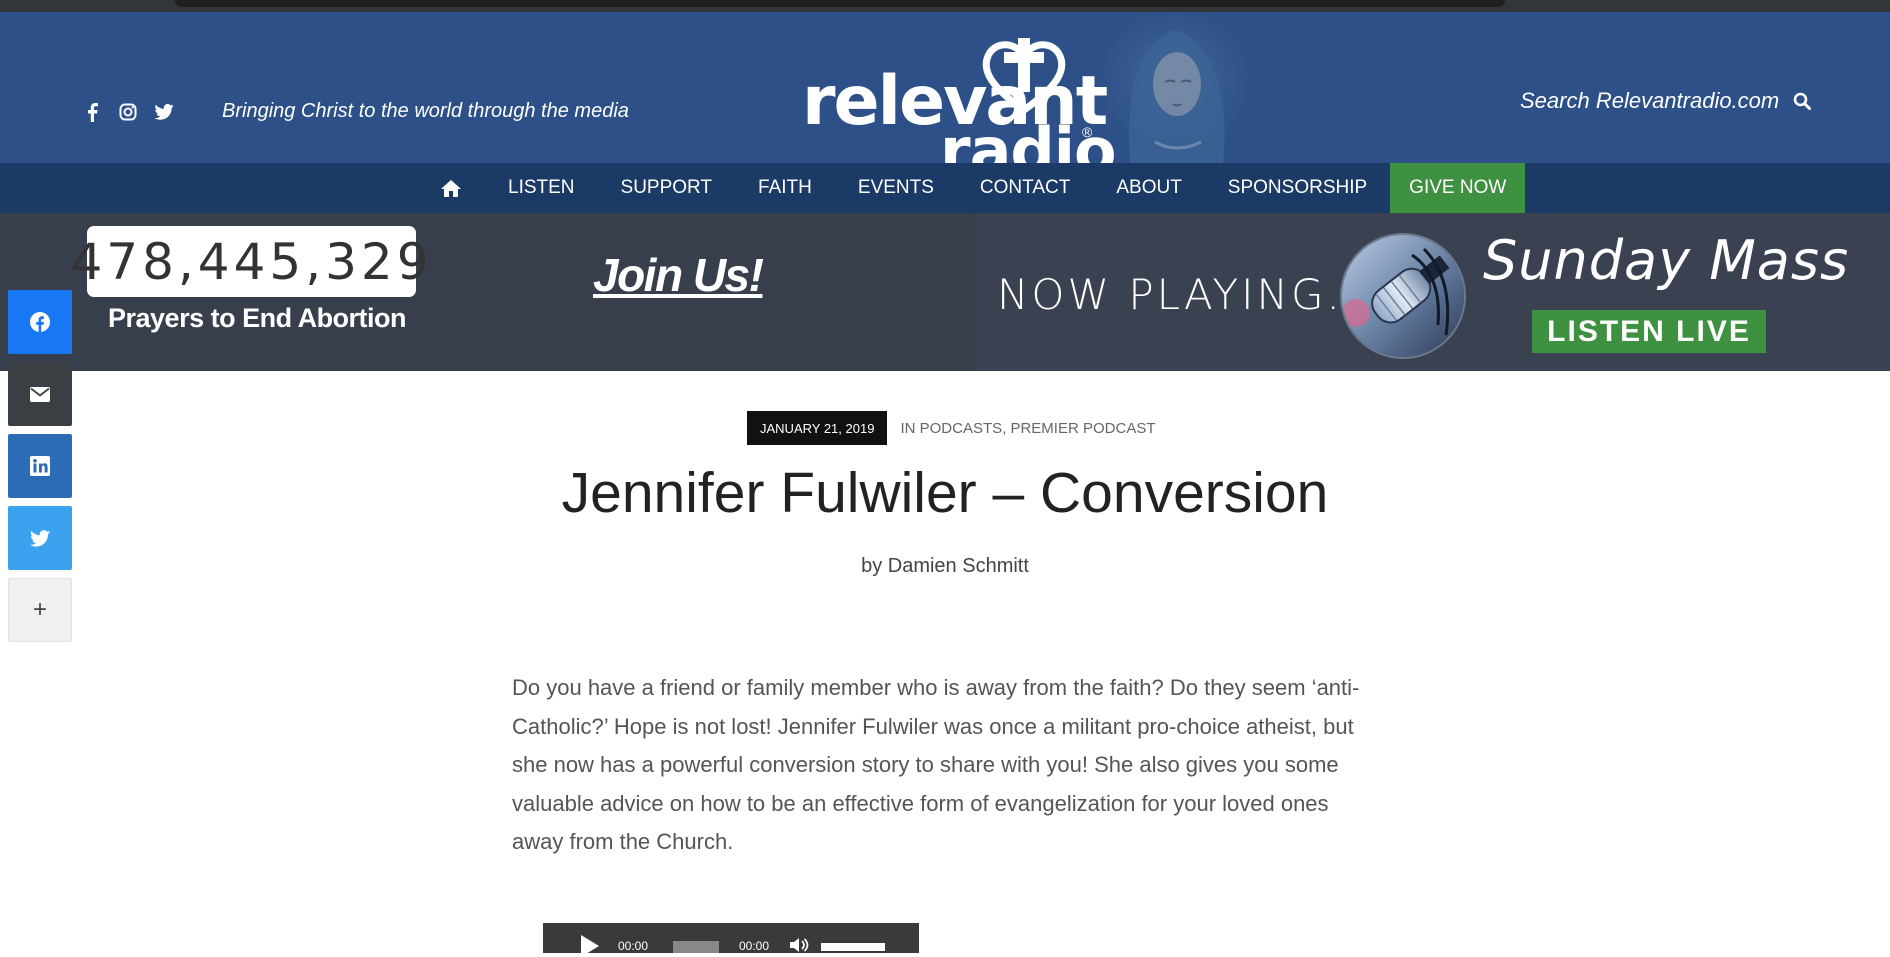 The image size is (1890, 957). Describe the element at coordinates (1458, 188) in the screenshot. I see `give-now-button: GIVE NOW` at that location.